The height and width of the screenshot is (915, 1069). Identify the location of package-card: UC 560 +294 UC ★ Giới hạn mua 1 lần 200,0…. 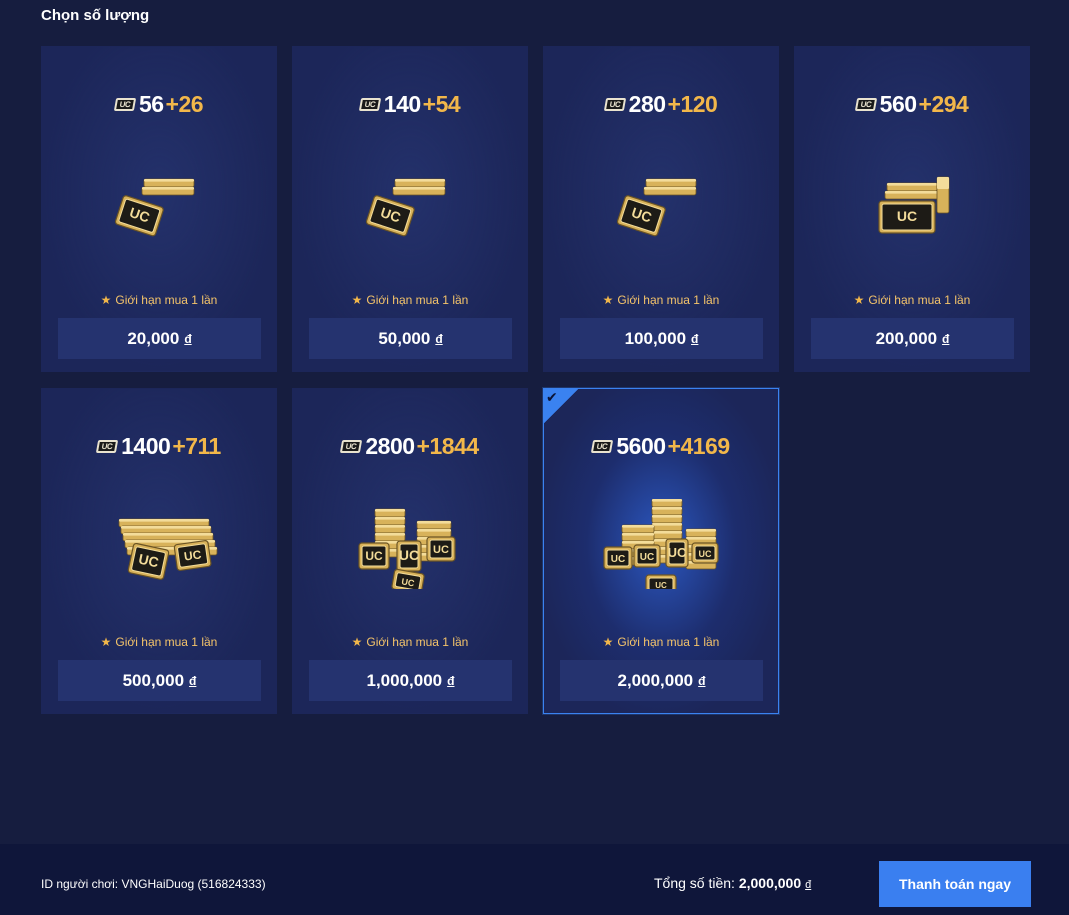
(912, 209).